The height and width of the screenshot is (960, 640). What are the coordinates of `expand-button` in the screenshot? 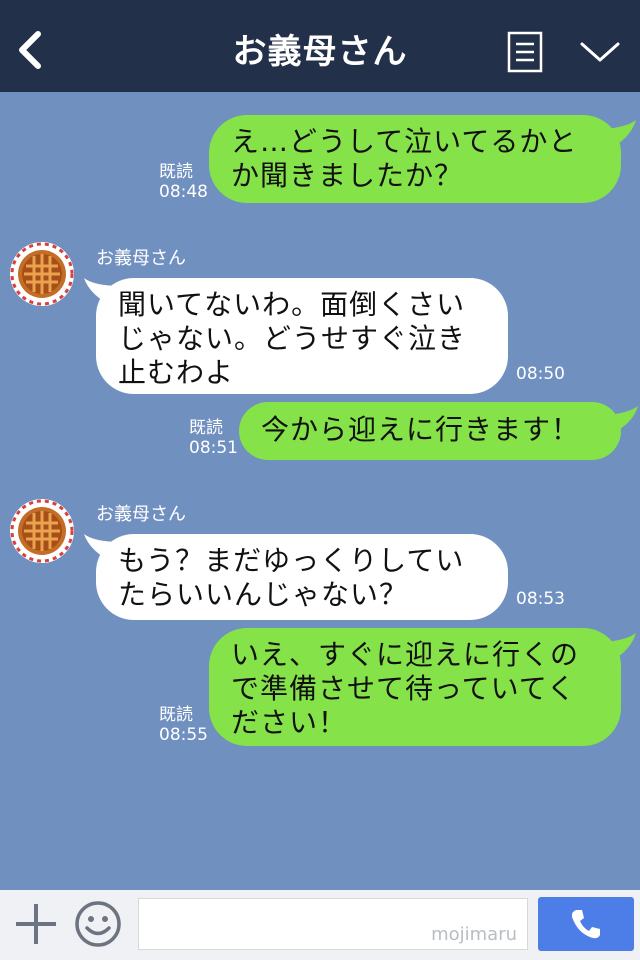 It's located at (600, 53).